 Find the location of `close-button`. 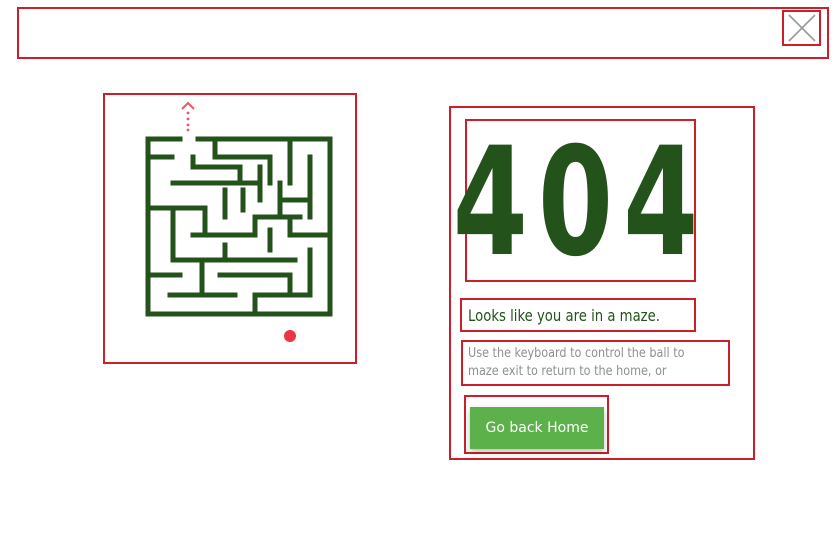

close-button is located at coordinates (801, 28).